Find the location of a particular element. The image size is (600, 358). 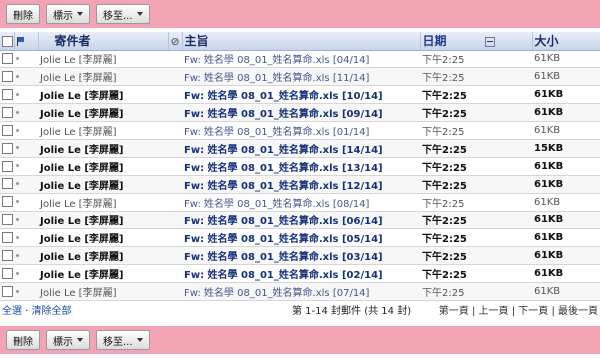

row-subject: Fw: 姓名學 08_01_姓名算命.xls [11/14] is located at coordinates (301, 77).